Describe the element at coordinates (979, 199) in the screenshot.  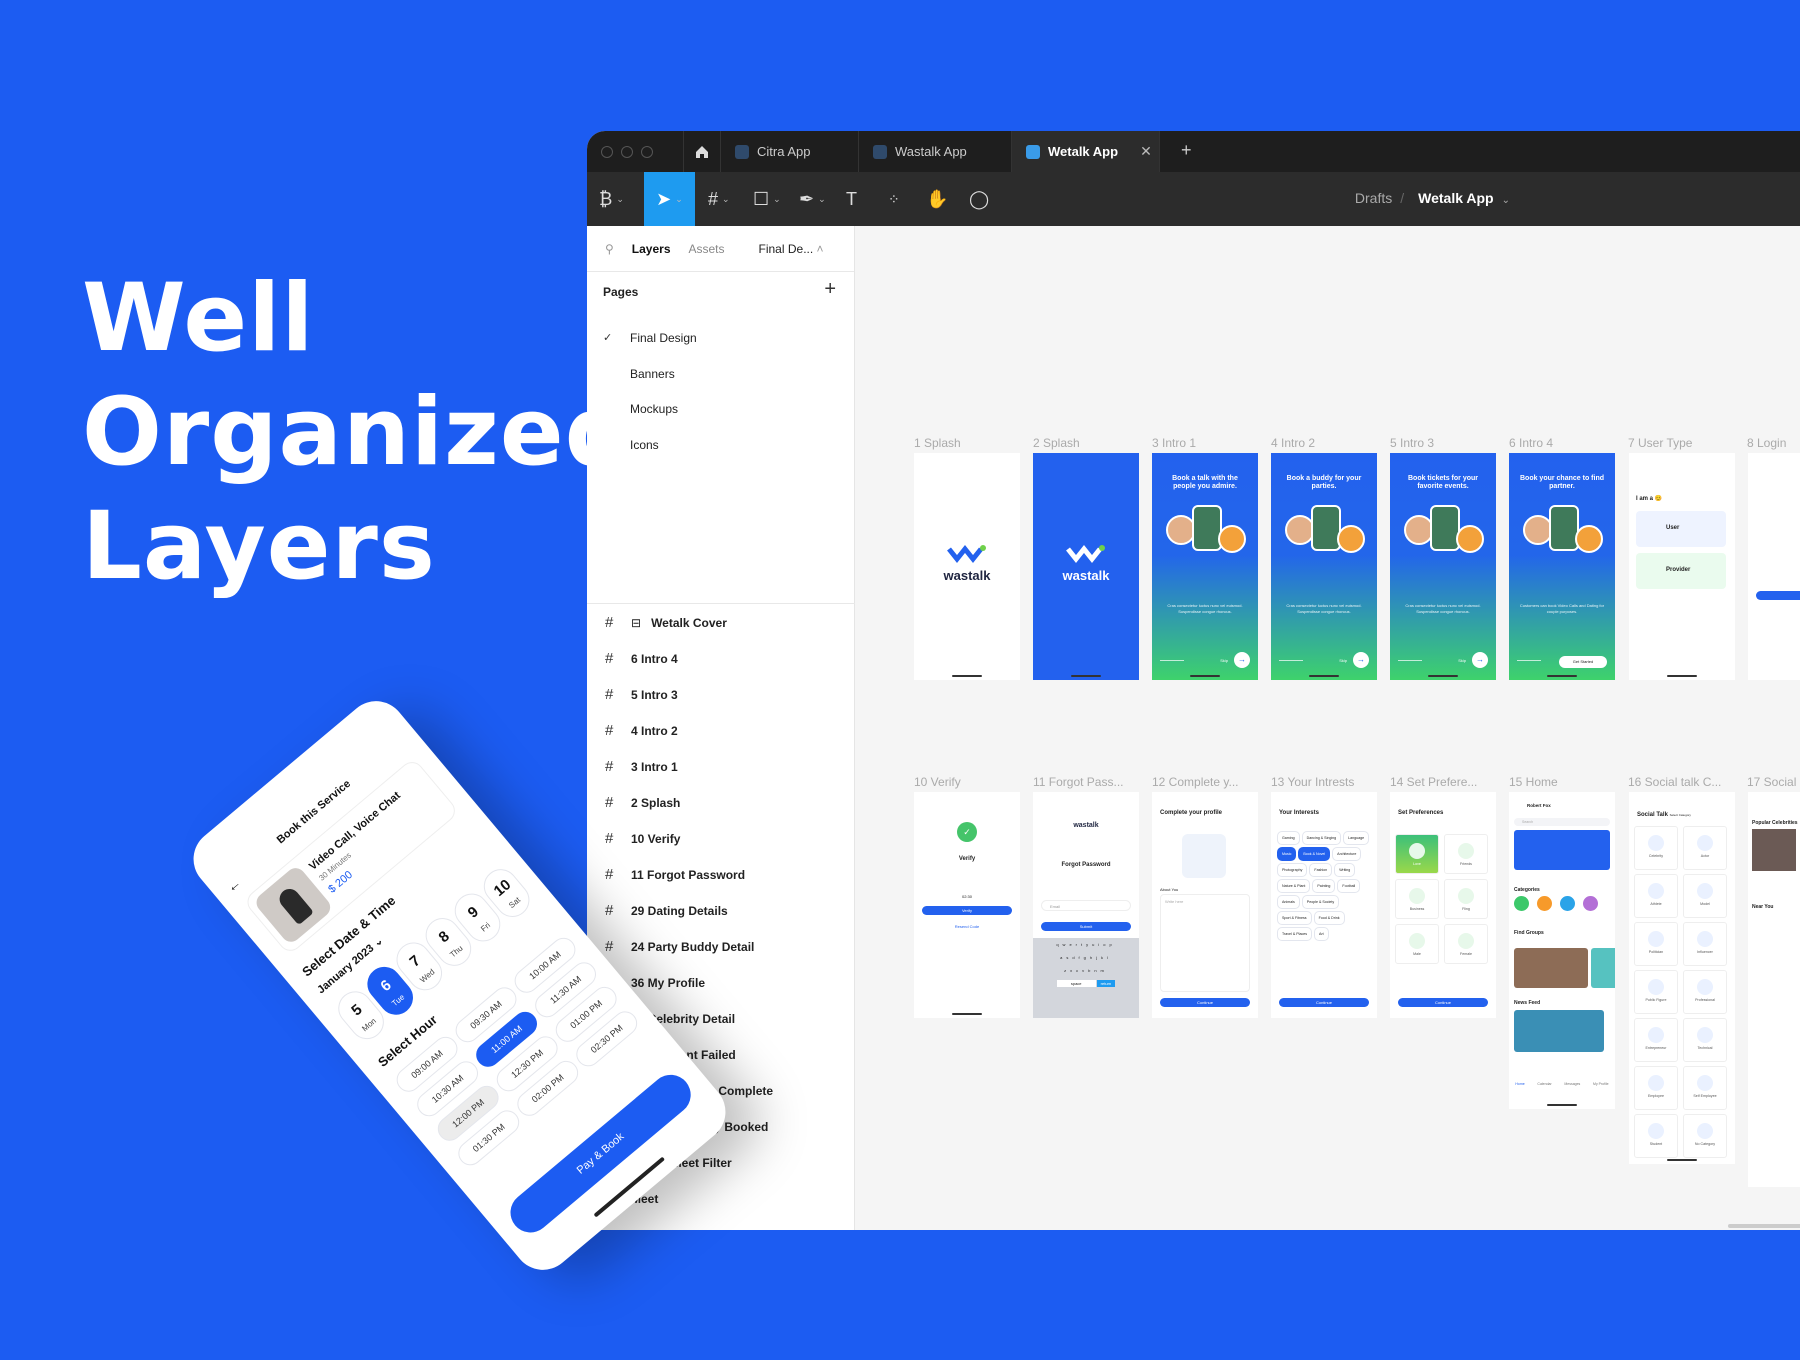
I see `comment-tool-button: ◯` at that location.